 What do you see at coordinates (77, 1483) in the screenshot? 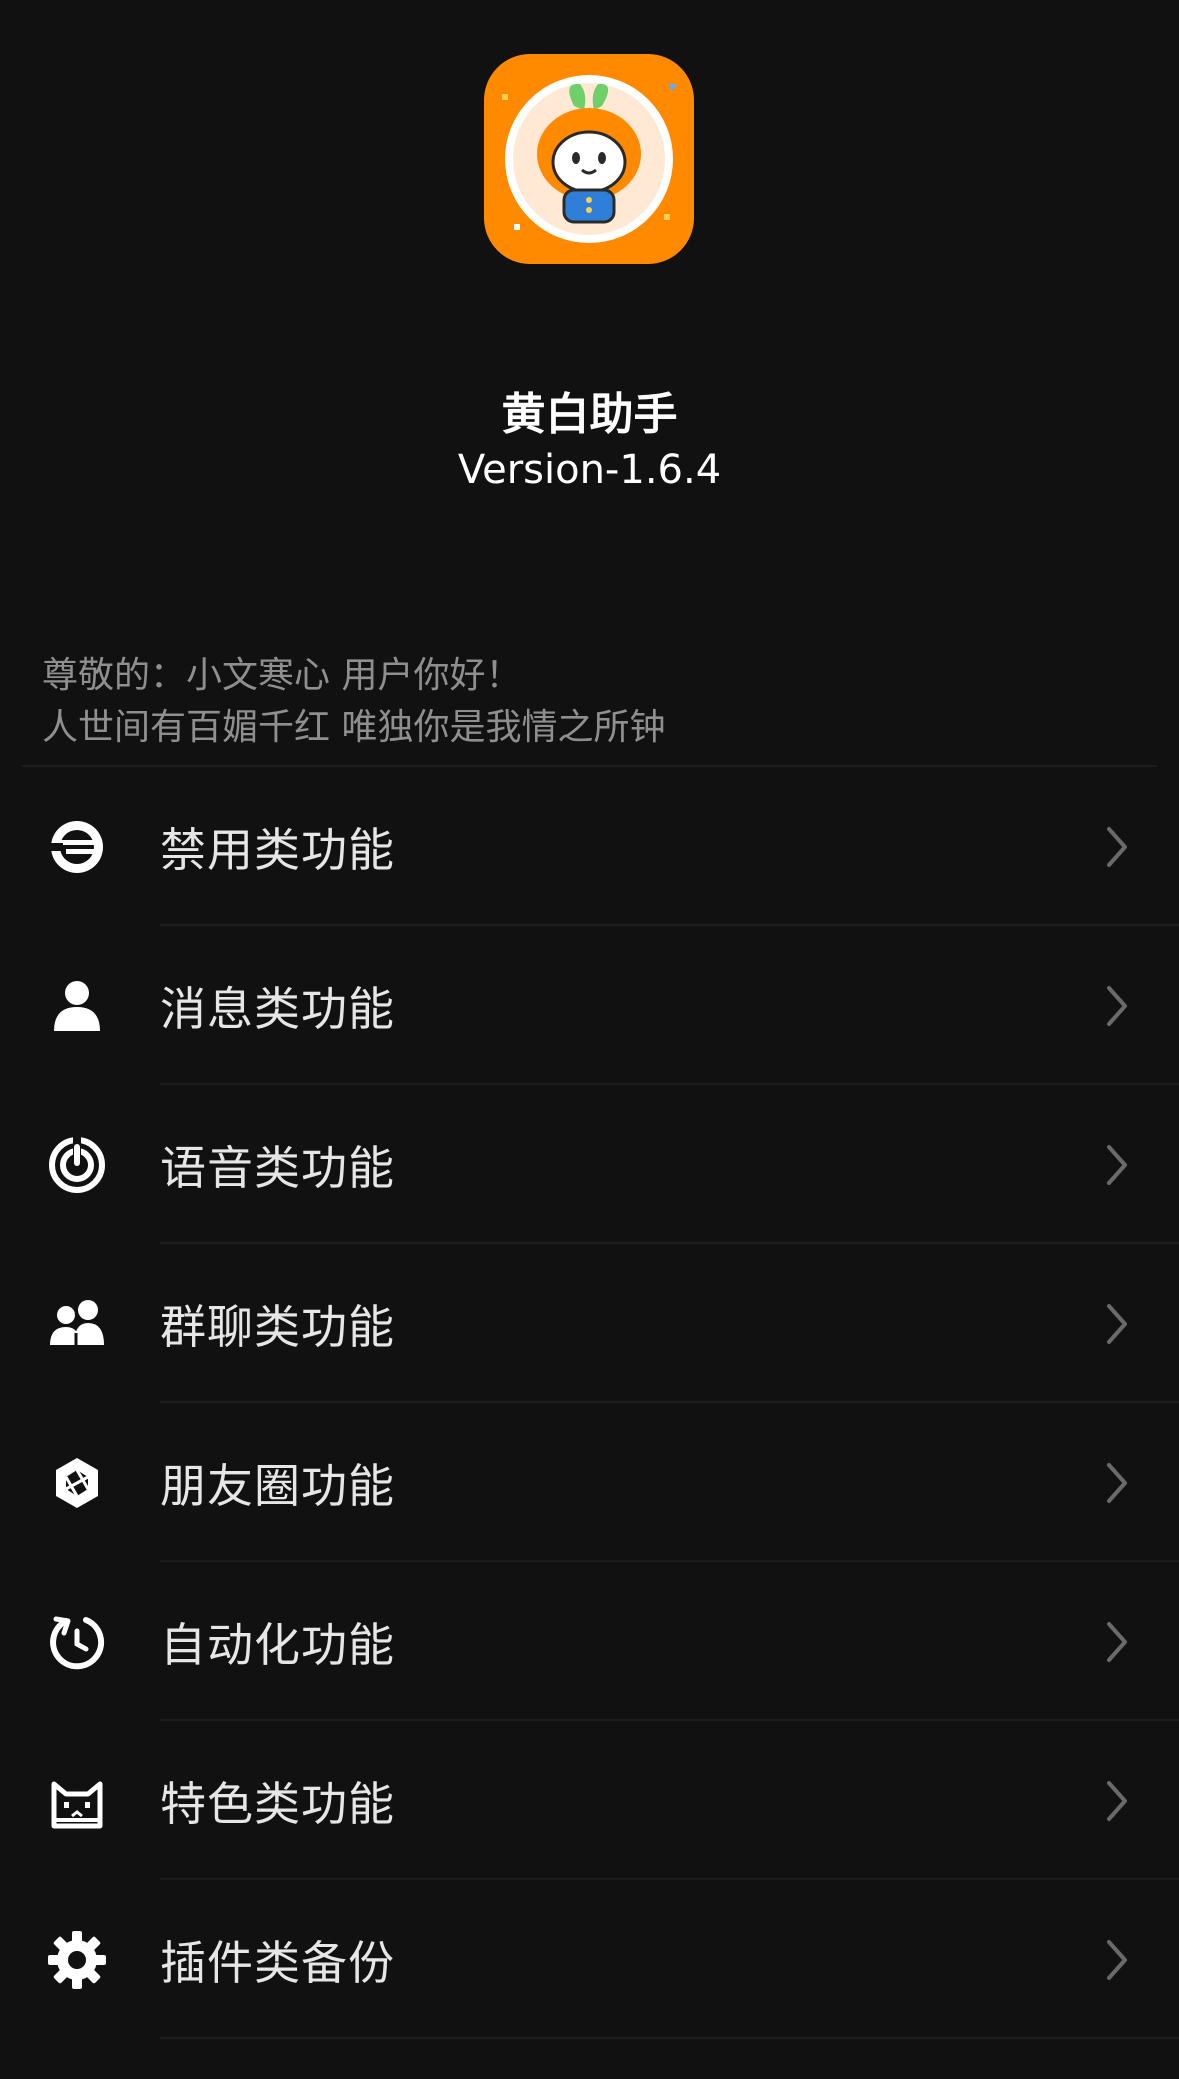
I see `moments-icon` at bounding box center [77, 1483].